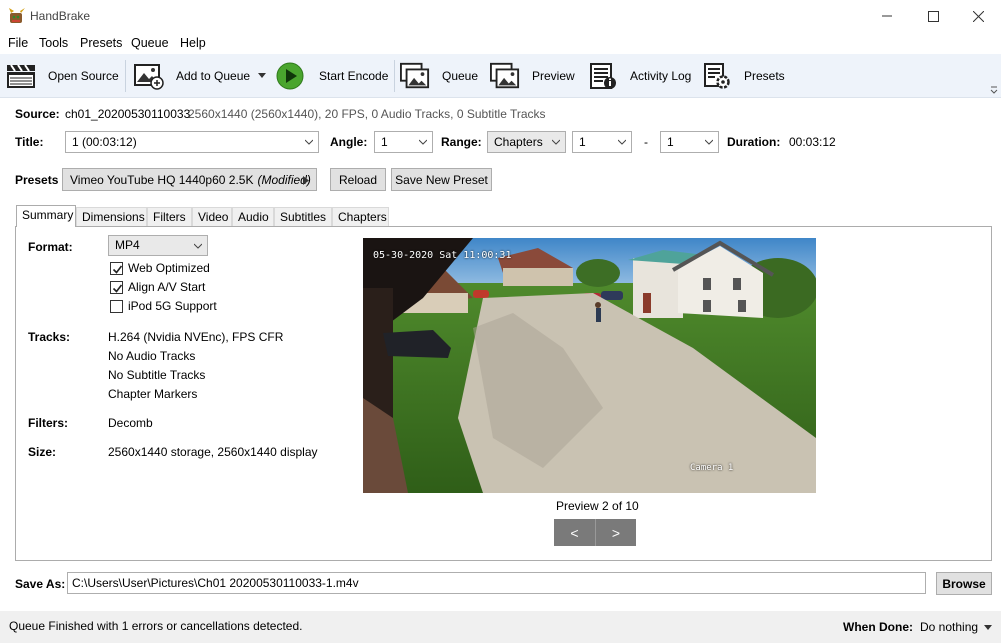  Describe the element at coordinates (253, 216) in the screenshot. I see `tab-audio: Audio` at that location.